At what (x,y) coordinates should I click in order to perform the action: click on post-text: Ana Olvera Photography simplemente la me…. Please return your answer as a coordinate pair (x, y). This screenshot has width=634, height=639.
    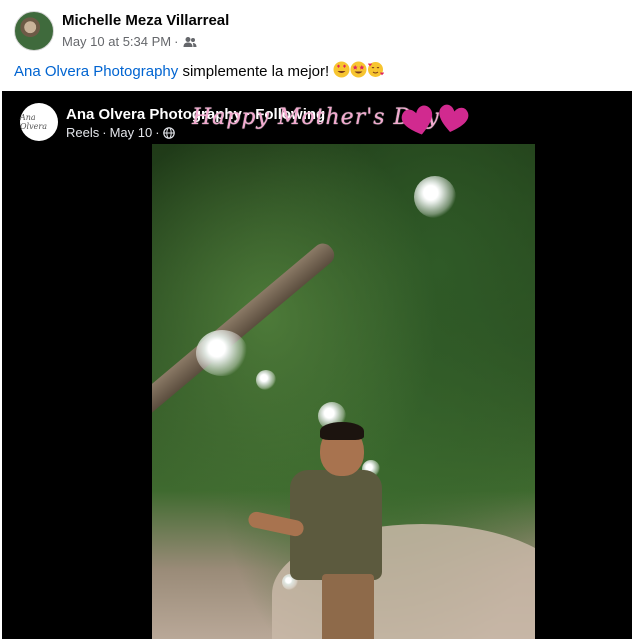
    Looking at the image, I should click on (199, 70).